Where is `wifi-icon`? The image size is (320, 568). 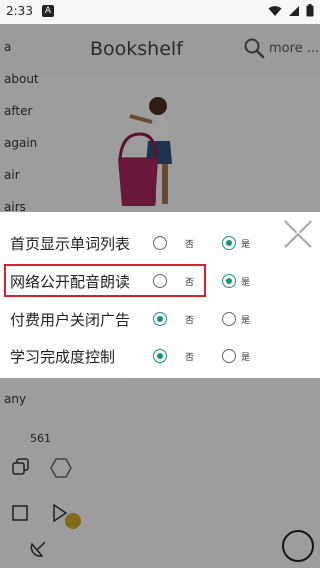 wifi-icon is located at coordinates (275, 10).